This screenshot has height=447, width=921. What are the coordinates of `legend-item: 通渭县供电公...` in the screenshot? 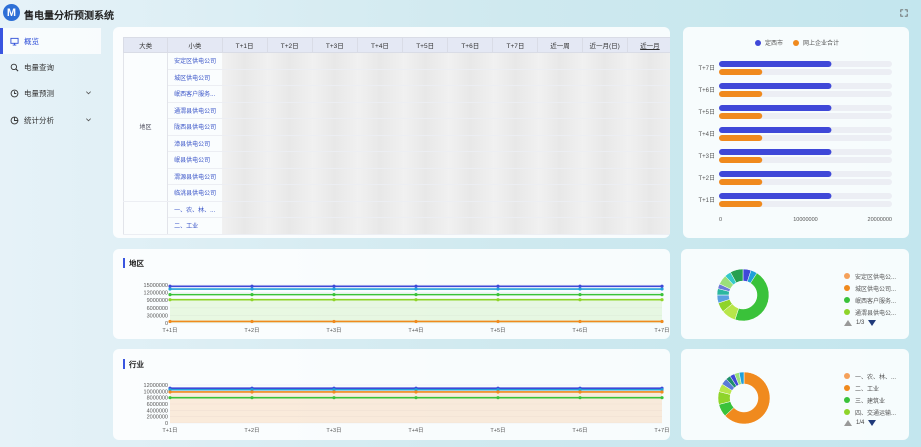 It's located at (870, 312).